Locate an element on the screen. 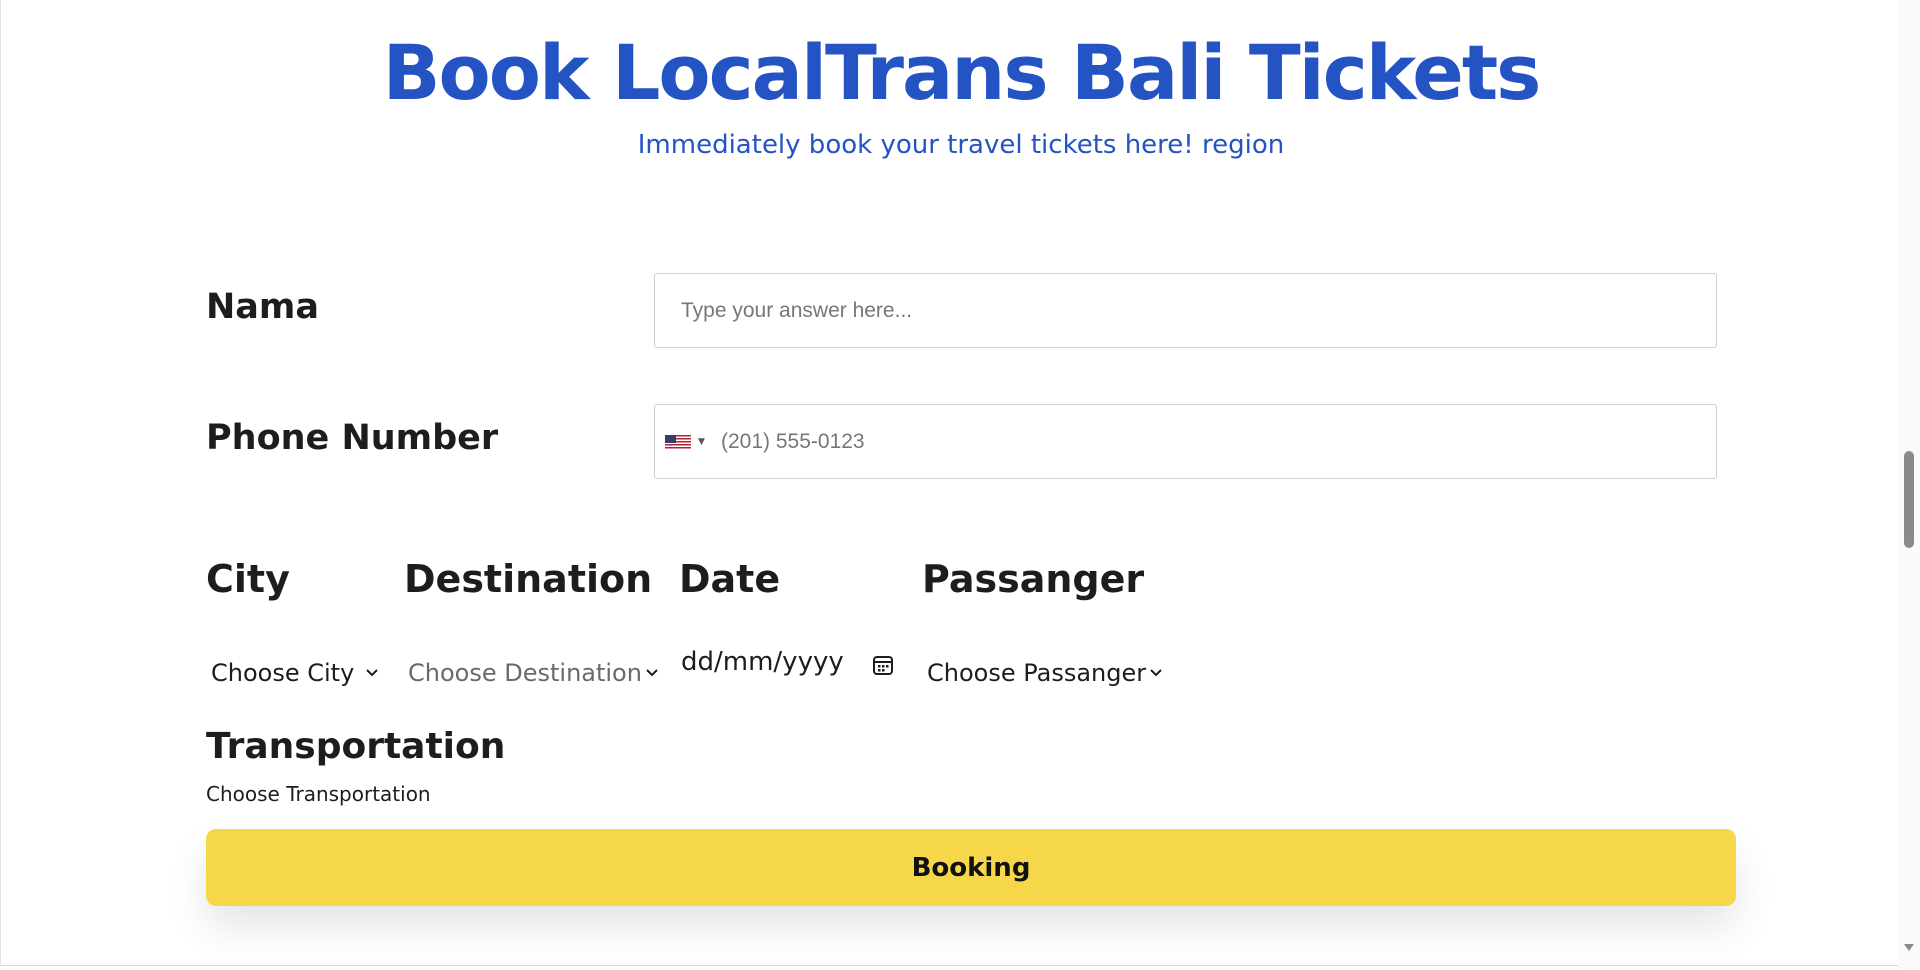 The height and width of the screenshot is (970, 1920). phone-field-box: ▼ is located at coordinates (1185, 441).